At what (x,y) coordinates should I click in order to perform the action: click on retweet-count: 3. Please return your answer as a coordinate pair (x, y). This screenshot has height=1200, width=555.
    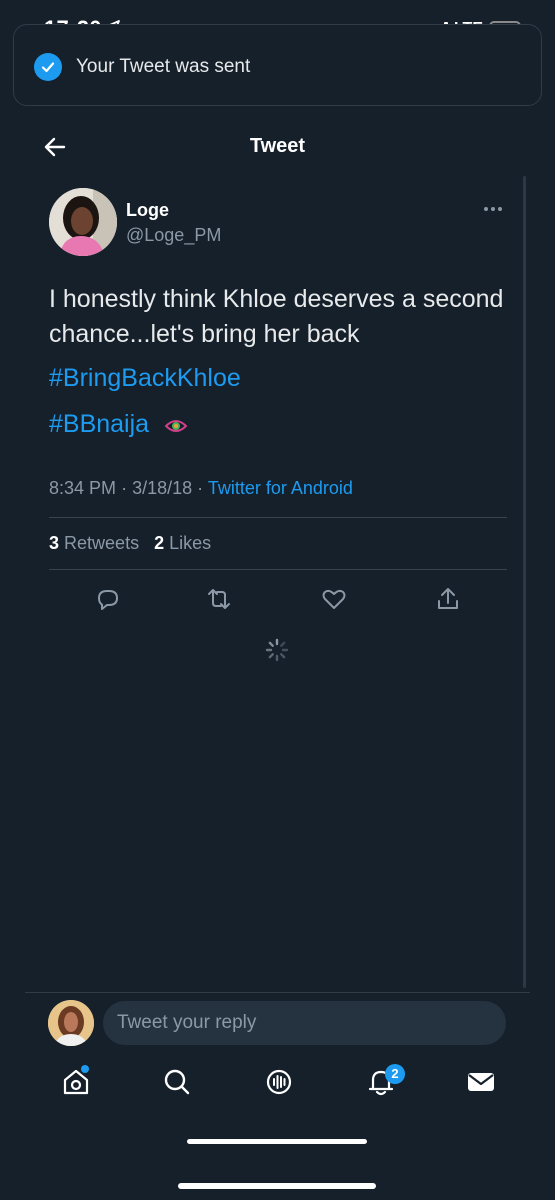
    Looking at the image, I should click on (54, 543).